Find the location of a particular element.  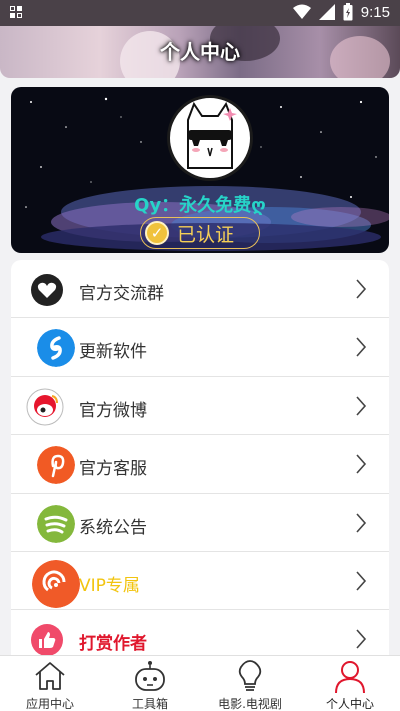

menu-item-label: 官方微博 is located at coordinates (113, 410).